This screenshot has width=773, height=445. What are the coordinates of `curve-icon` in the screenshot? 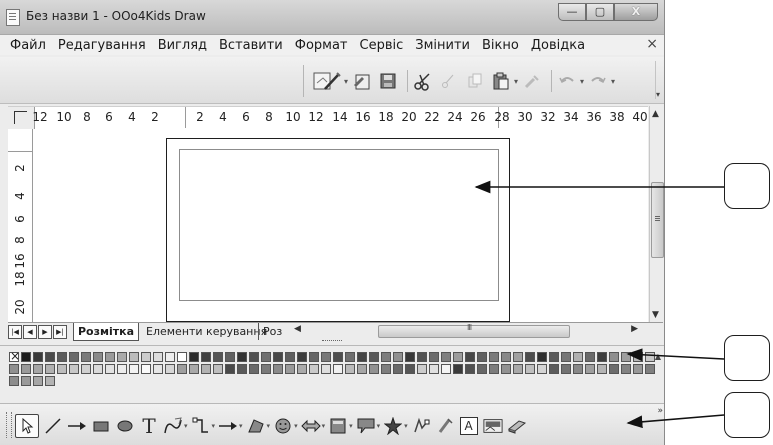 It's located at (173, 426).